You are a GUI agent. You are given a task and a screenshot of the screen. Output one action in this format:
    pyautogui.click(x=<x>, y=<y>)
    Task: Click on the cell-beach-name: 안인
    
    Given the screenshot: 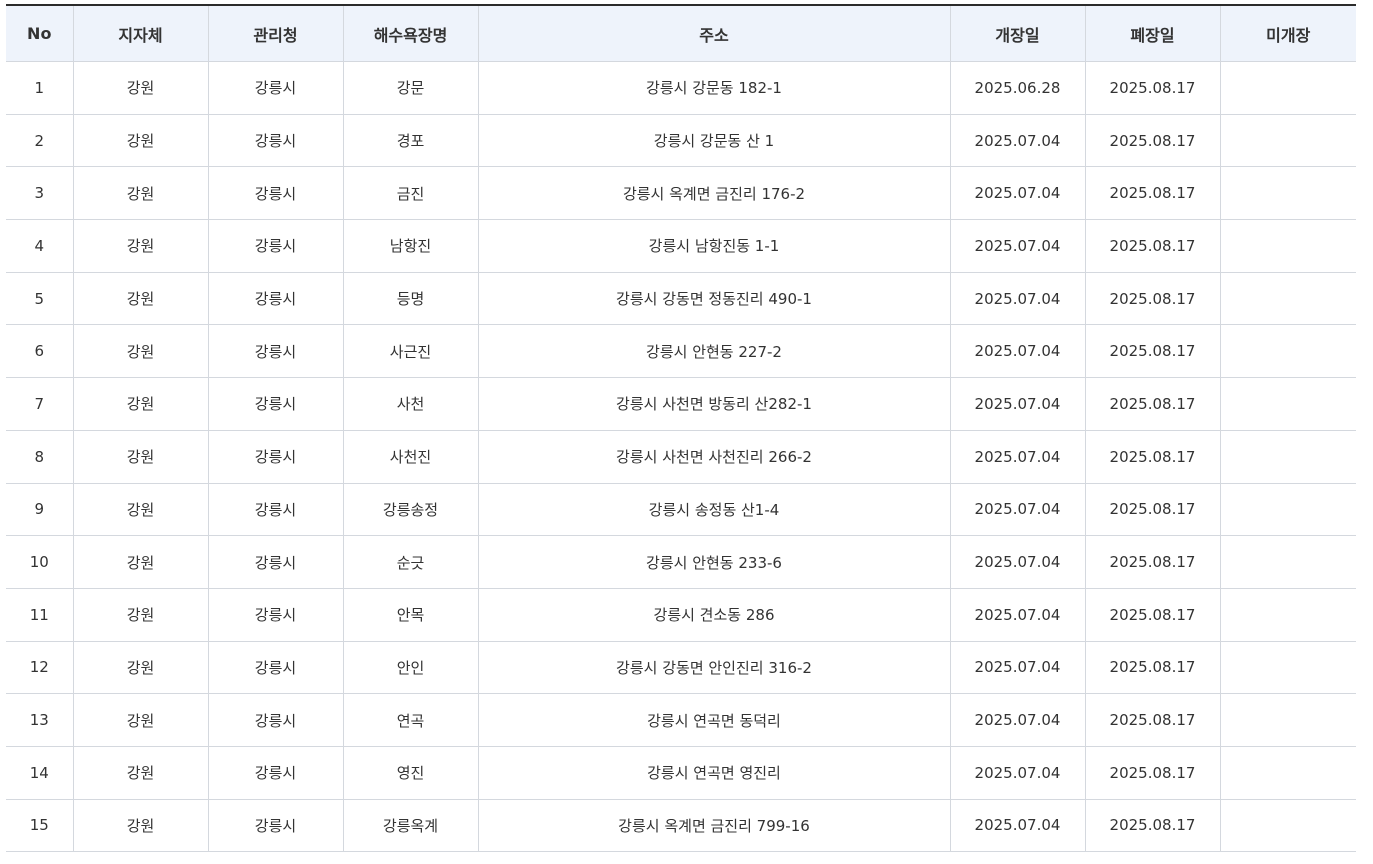 What is the action you would take?
    pyautogui.click(x=411, y=668)
    